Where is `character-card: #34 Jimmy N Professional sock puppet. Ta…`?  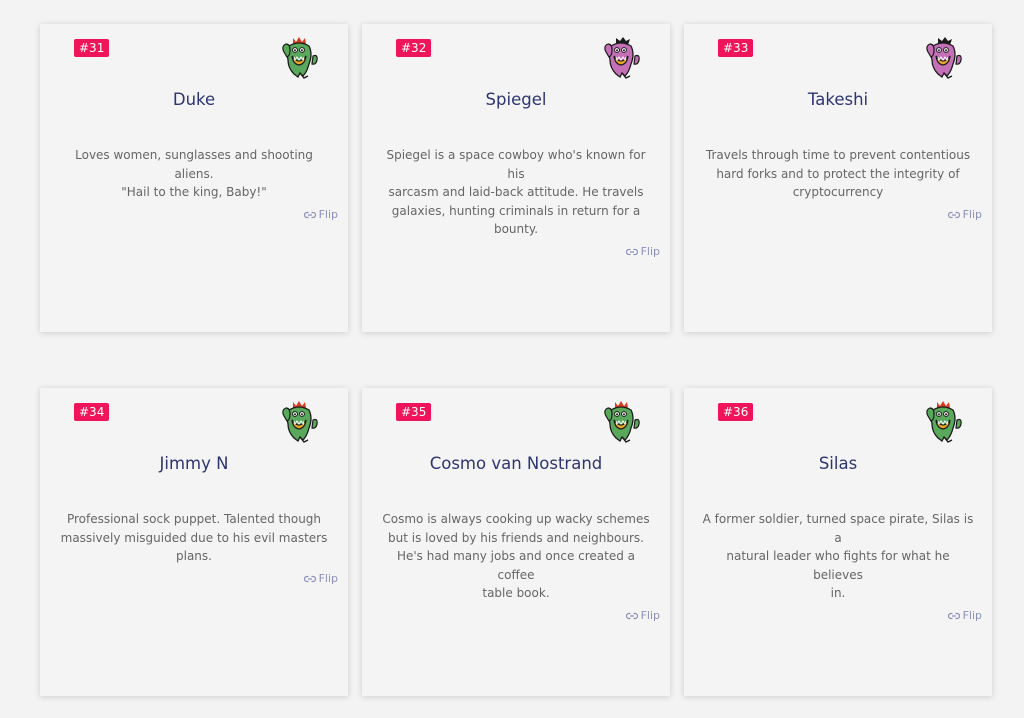
character-card: #34 Jimmy N Professional sock puppet. Ta… is located at coordinates (194, 542).